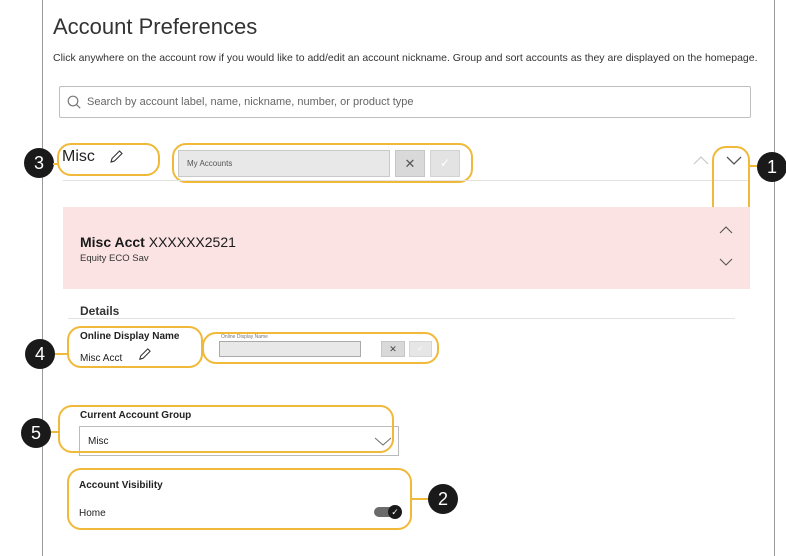  Describe the element at coordinates (114, 258) in the screenshot. I see `account-product: Equity ECO Sav` at that location.